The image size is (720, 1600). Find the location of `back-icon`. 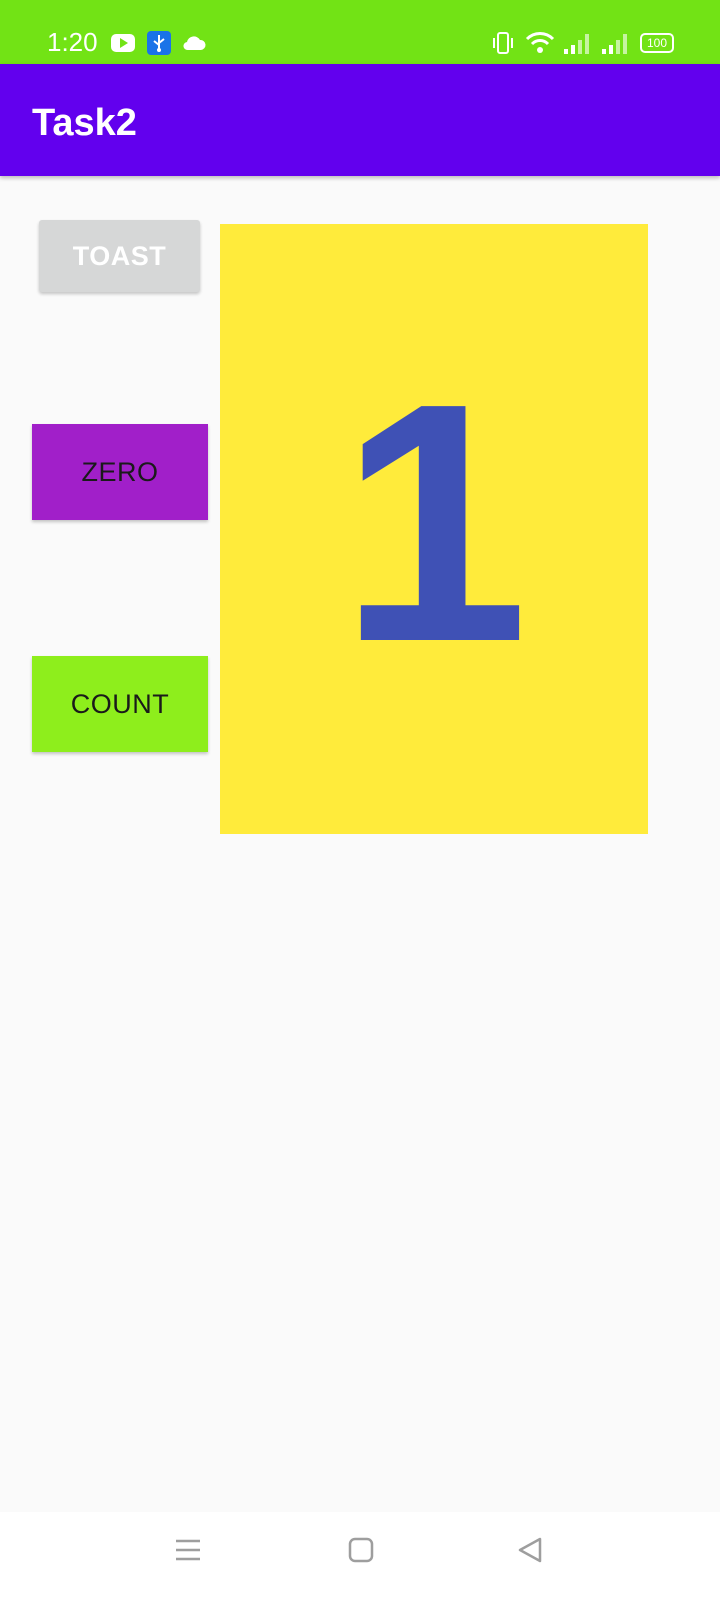

back-icon is located at coordinates (530, 1550).